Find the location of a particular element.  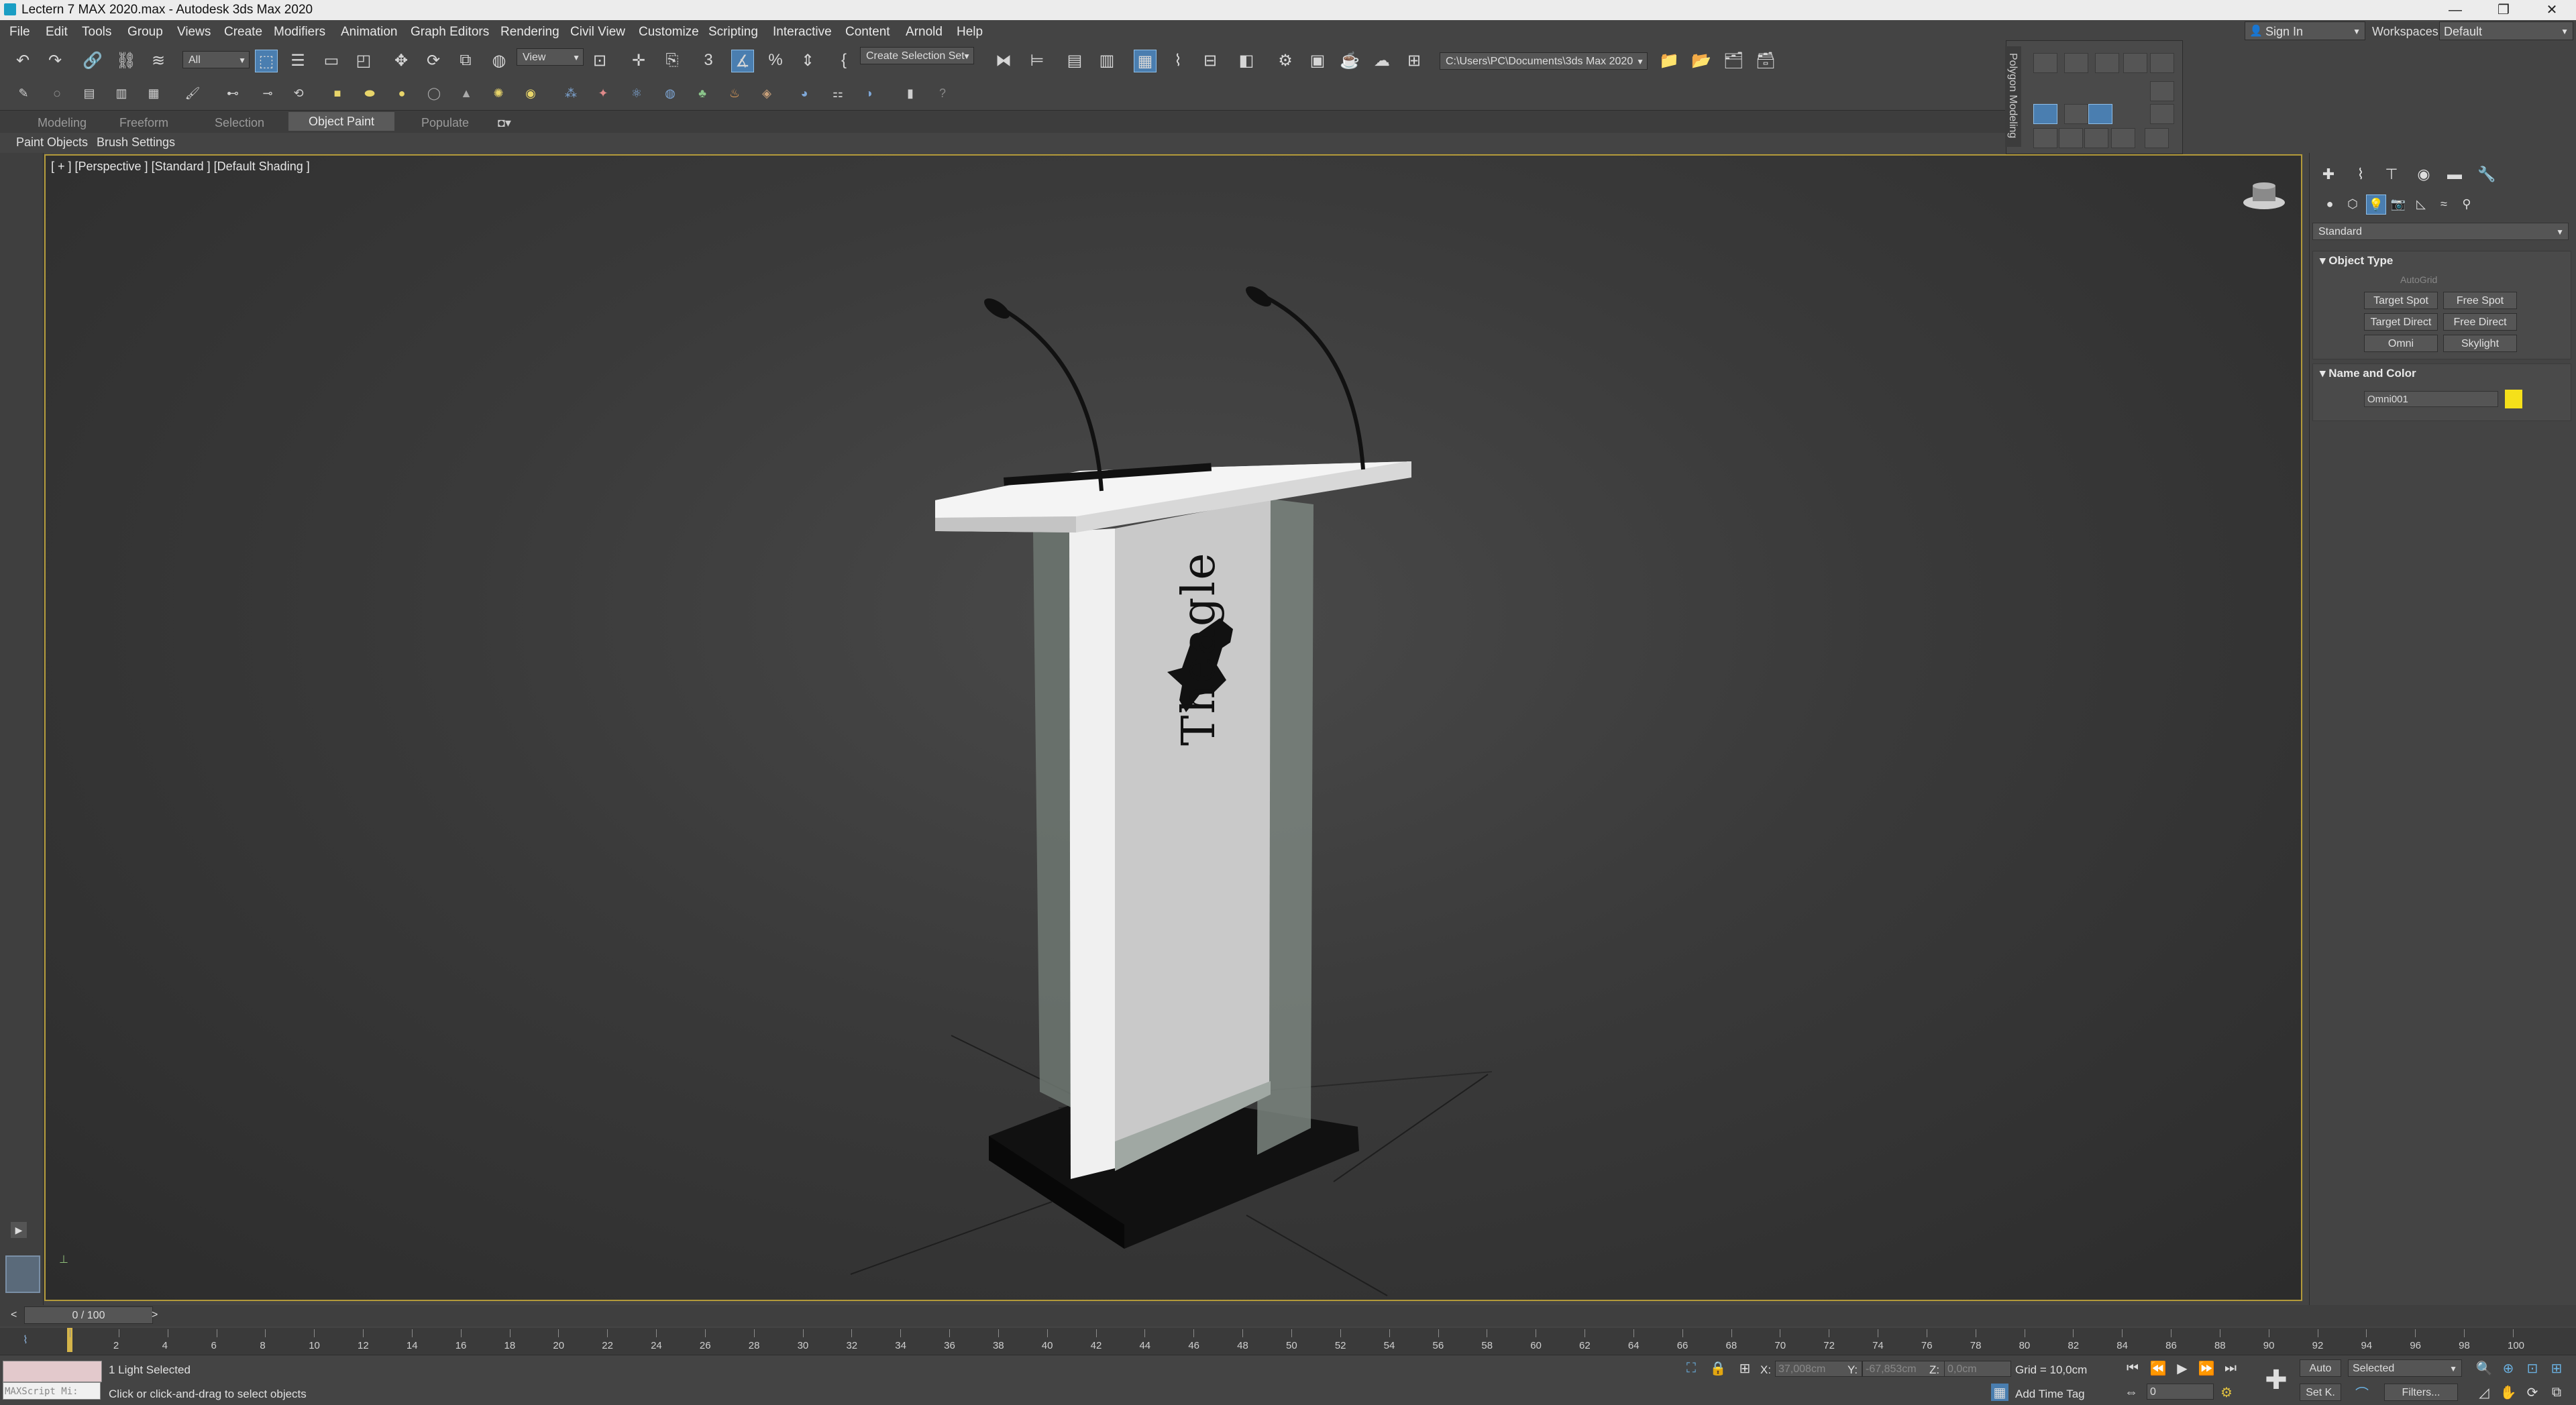

rectangular-selection-icon: ▭ is located at coordinates (331, 60).